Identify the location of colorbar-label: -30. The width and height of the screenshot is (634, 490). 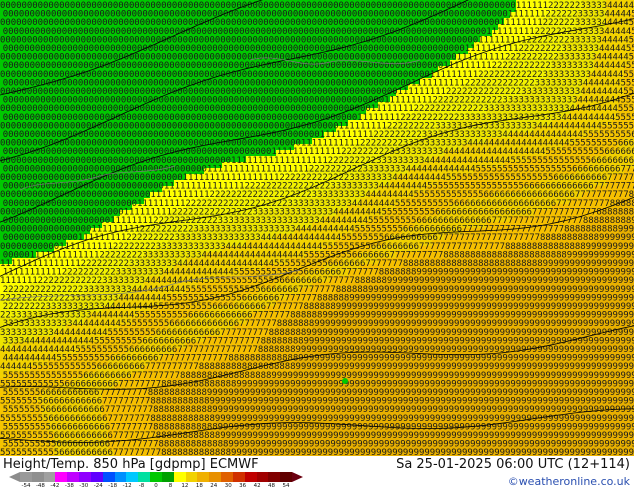
(83, 486).